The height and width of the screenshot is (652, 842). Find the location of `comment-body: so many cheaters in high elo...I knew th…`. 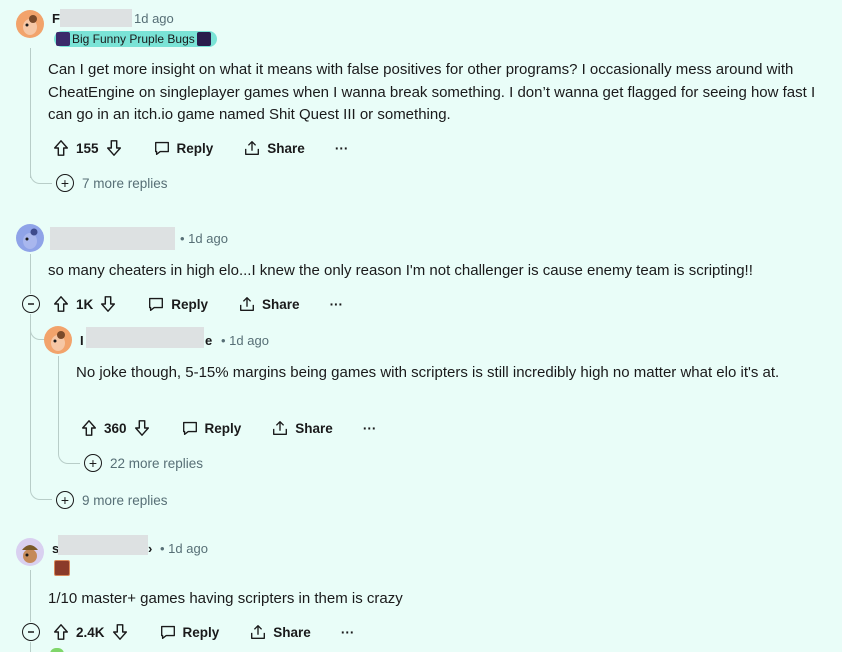

comment-body: so many cheaters in high elo...I knew th… is located at coordinates (400, 270).